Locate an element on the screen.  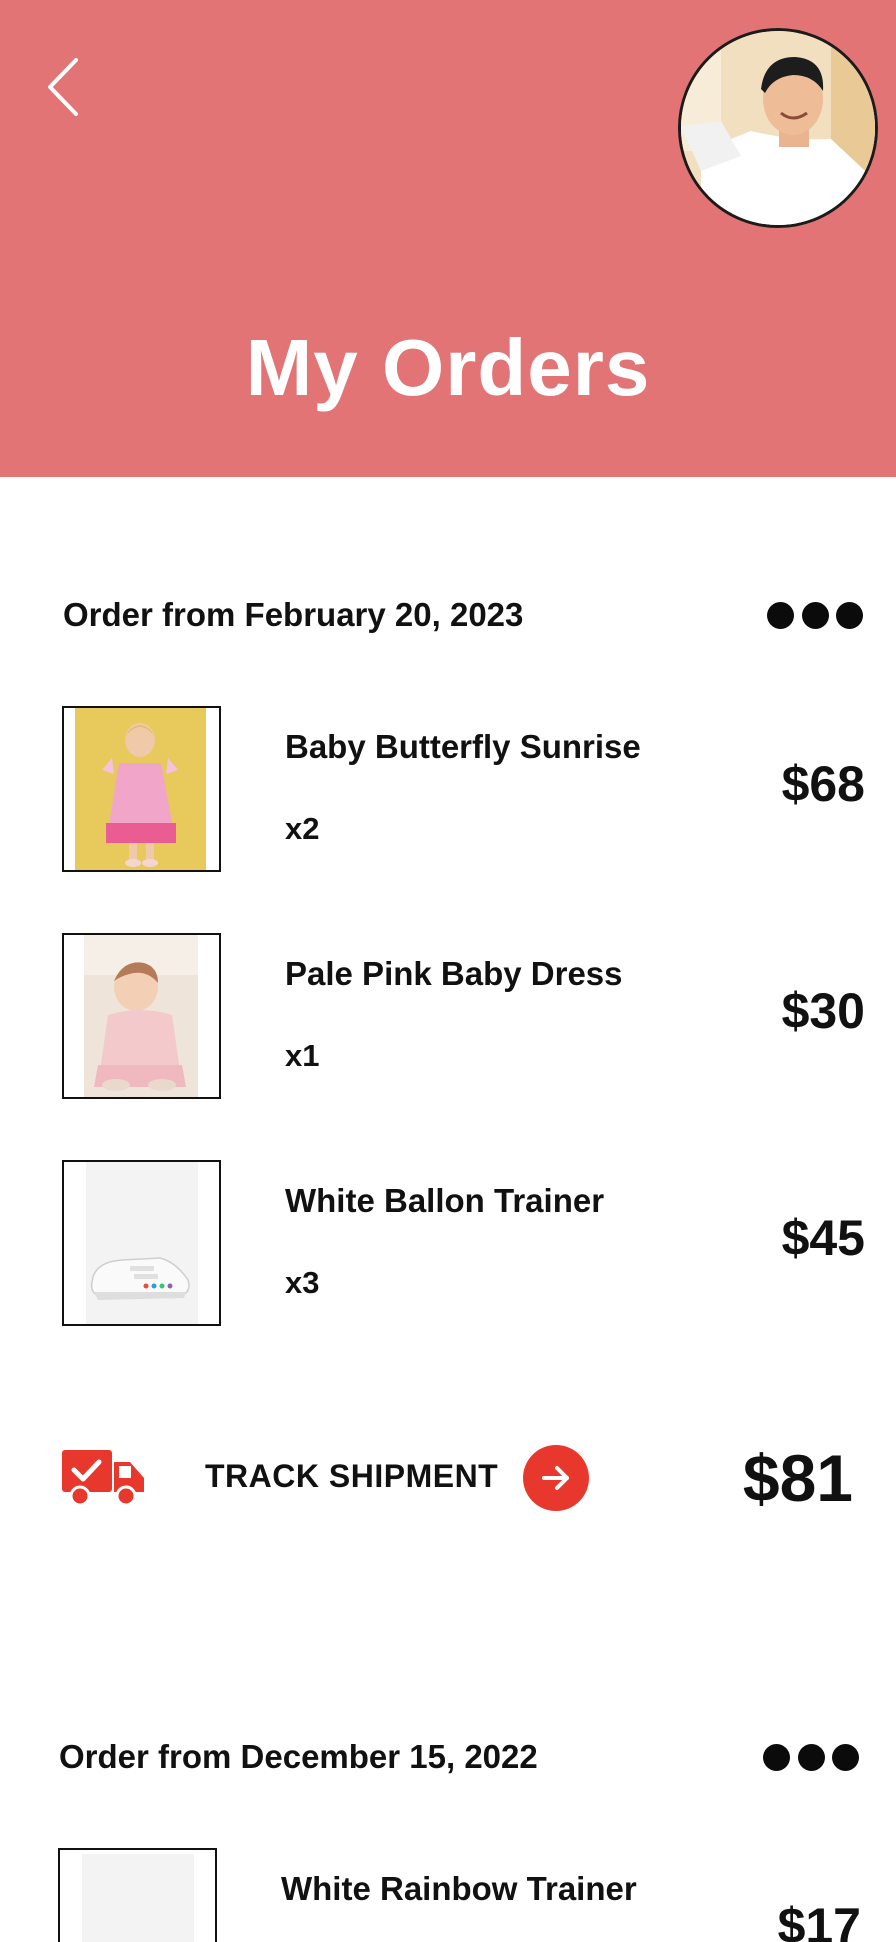
product-quantity: x2 is located at coordinates (302, 828).